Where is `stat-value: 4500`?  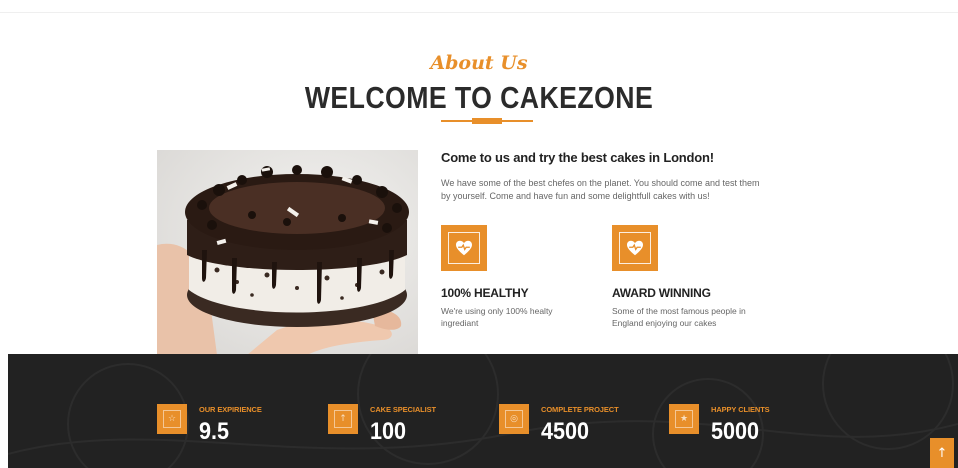
stat-value: 4500 is located at coordinates (565, 431).